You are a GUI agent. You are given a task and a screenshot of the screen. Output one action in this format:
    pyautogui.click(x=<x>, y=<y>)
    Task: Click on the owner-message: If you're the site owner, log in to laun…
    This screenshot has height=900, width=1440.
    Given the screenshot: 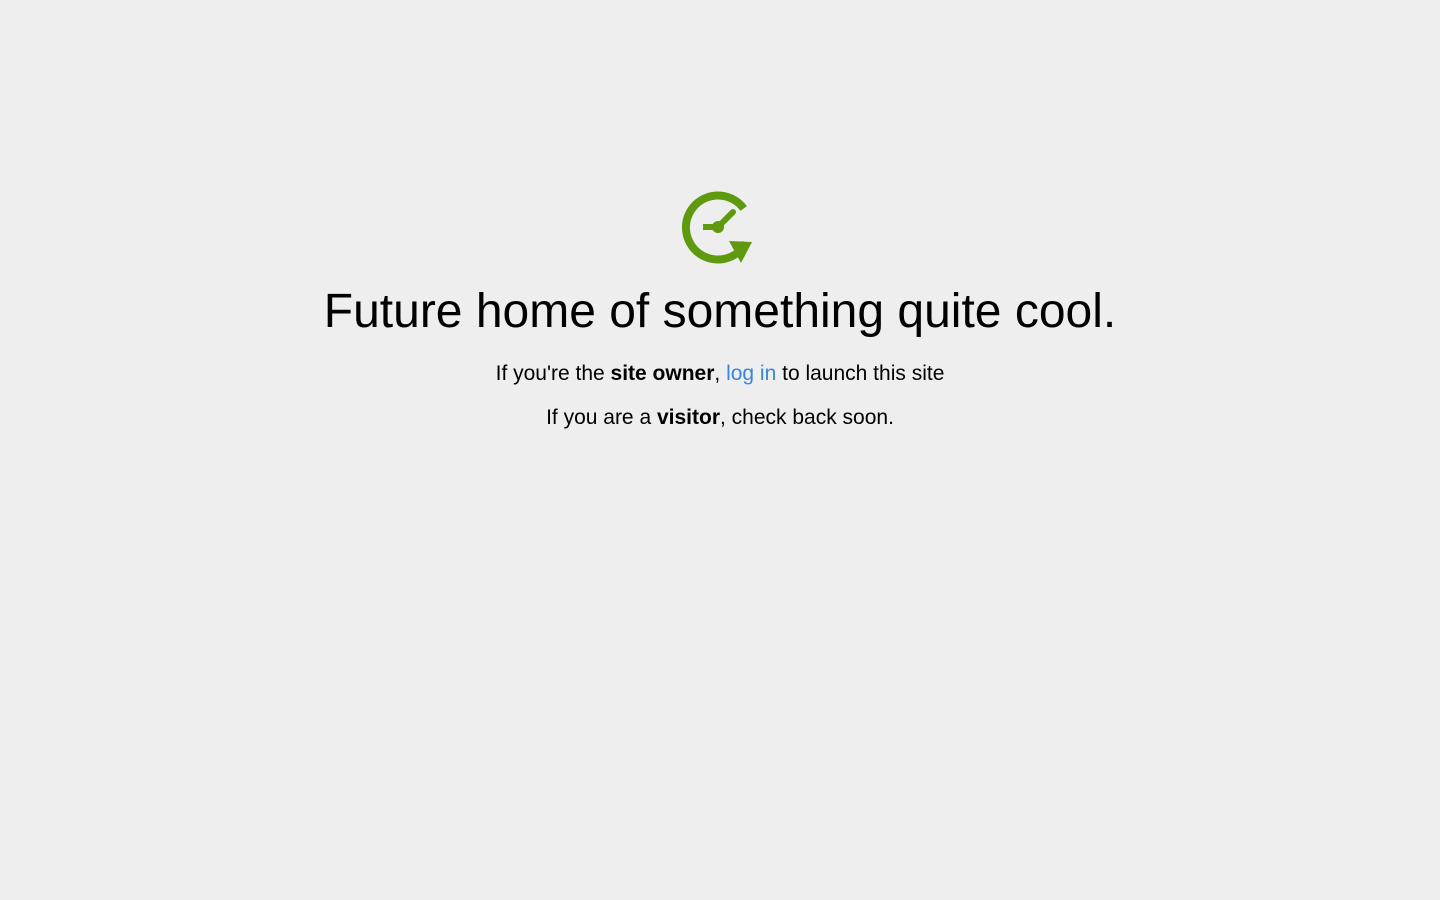 What is the action you would take?
    pyautogui.click(x=720, y=374)
    